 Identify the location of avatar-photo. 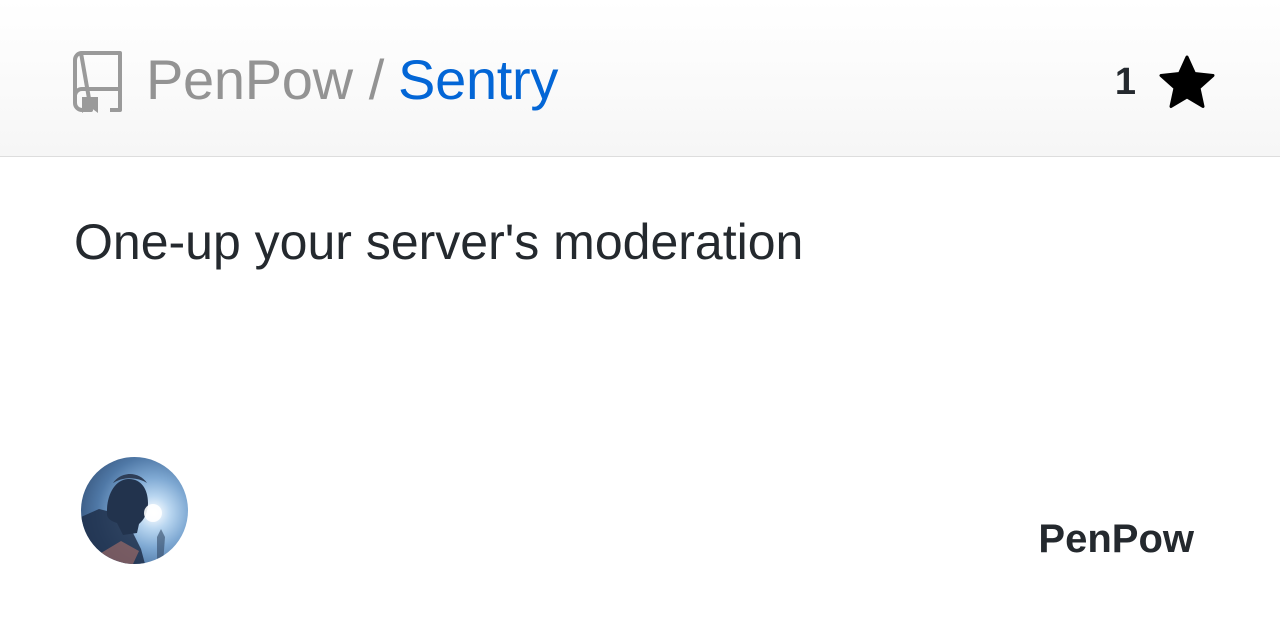
(123, 519).